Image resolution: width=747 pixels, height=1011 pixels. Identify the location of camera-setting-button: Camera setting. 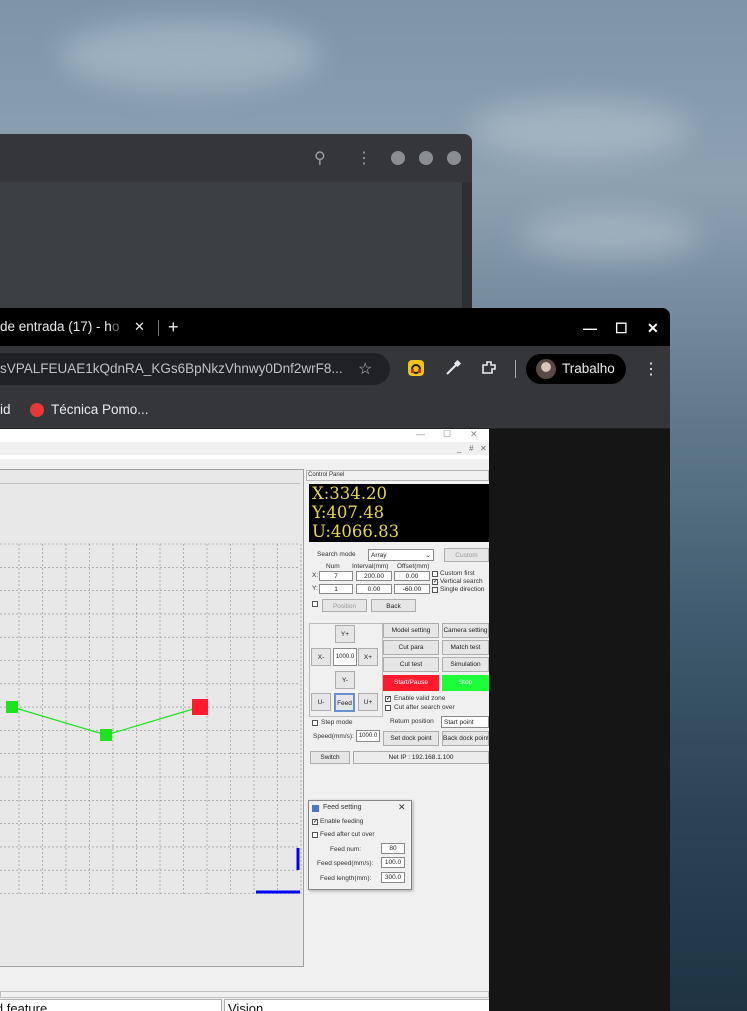
(465, 630).